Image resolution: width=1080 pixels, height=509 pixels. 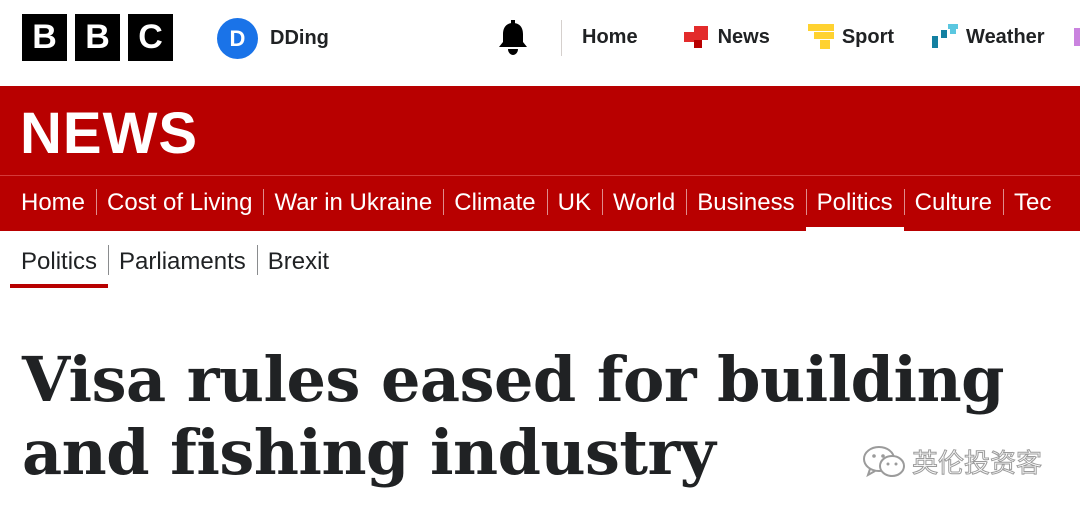 I want to click on wechat-icon, so click(x=884, y=461).